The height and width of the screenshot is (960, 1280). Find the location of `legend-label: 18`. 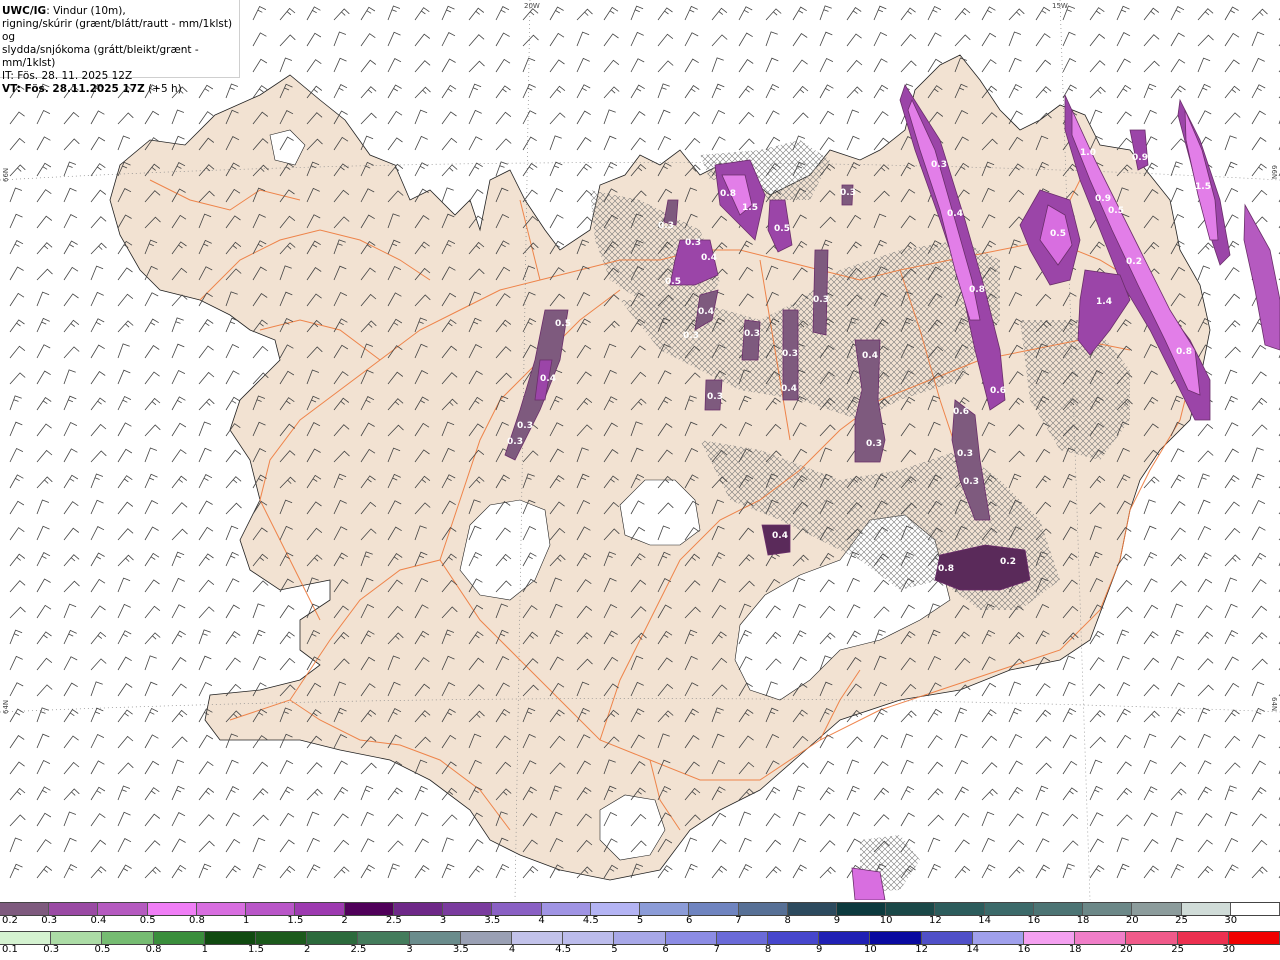

legend-label: 18 is located at coordinates (1075, 949).